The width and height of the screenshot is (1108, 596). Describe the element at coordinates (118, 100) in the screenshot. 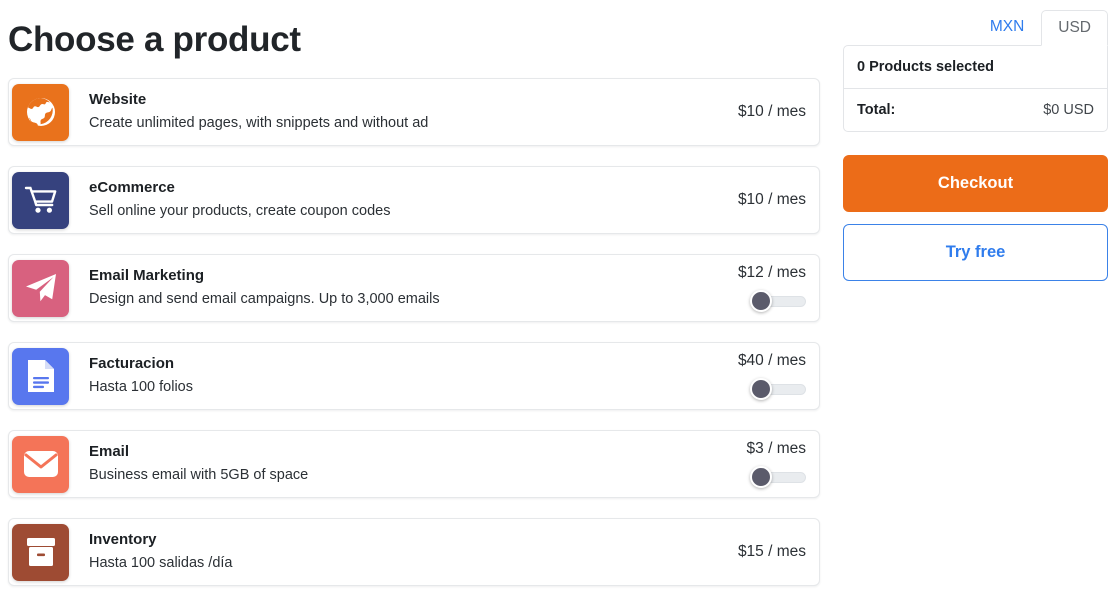

I see `product-name: Website` at that location.